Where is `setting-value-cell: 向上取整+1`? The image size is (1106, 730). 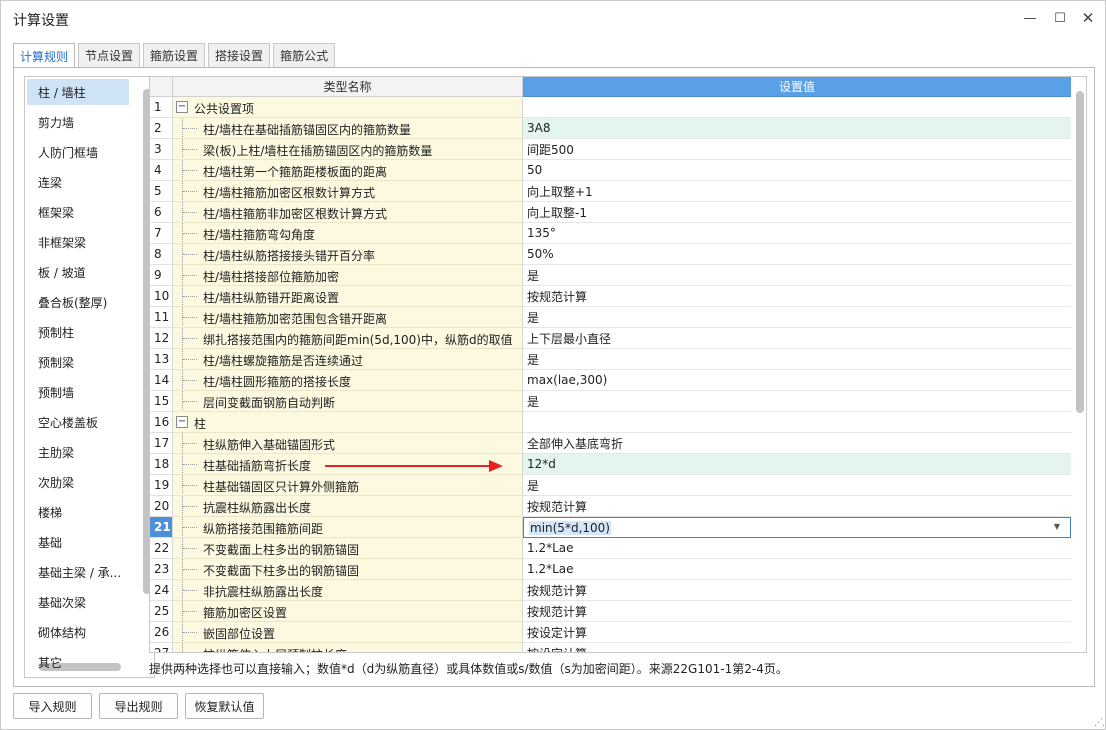
setting-value-cell: 向上取整+1 is located at coordinates (797, 191).